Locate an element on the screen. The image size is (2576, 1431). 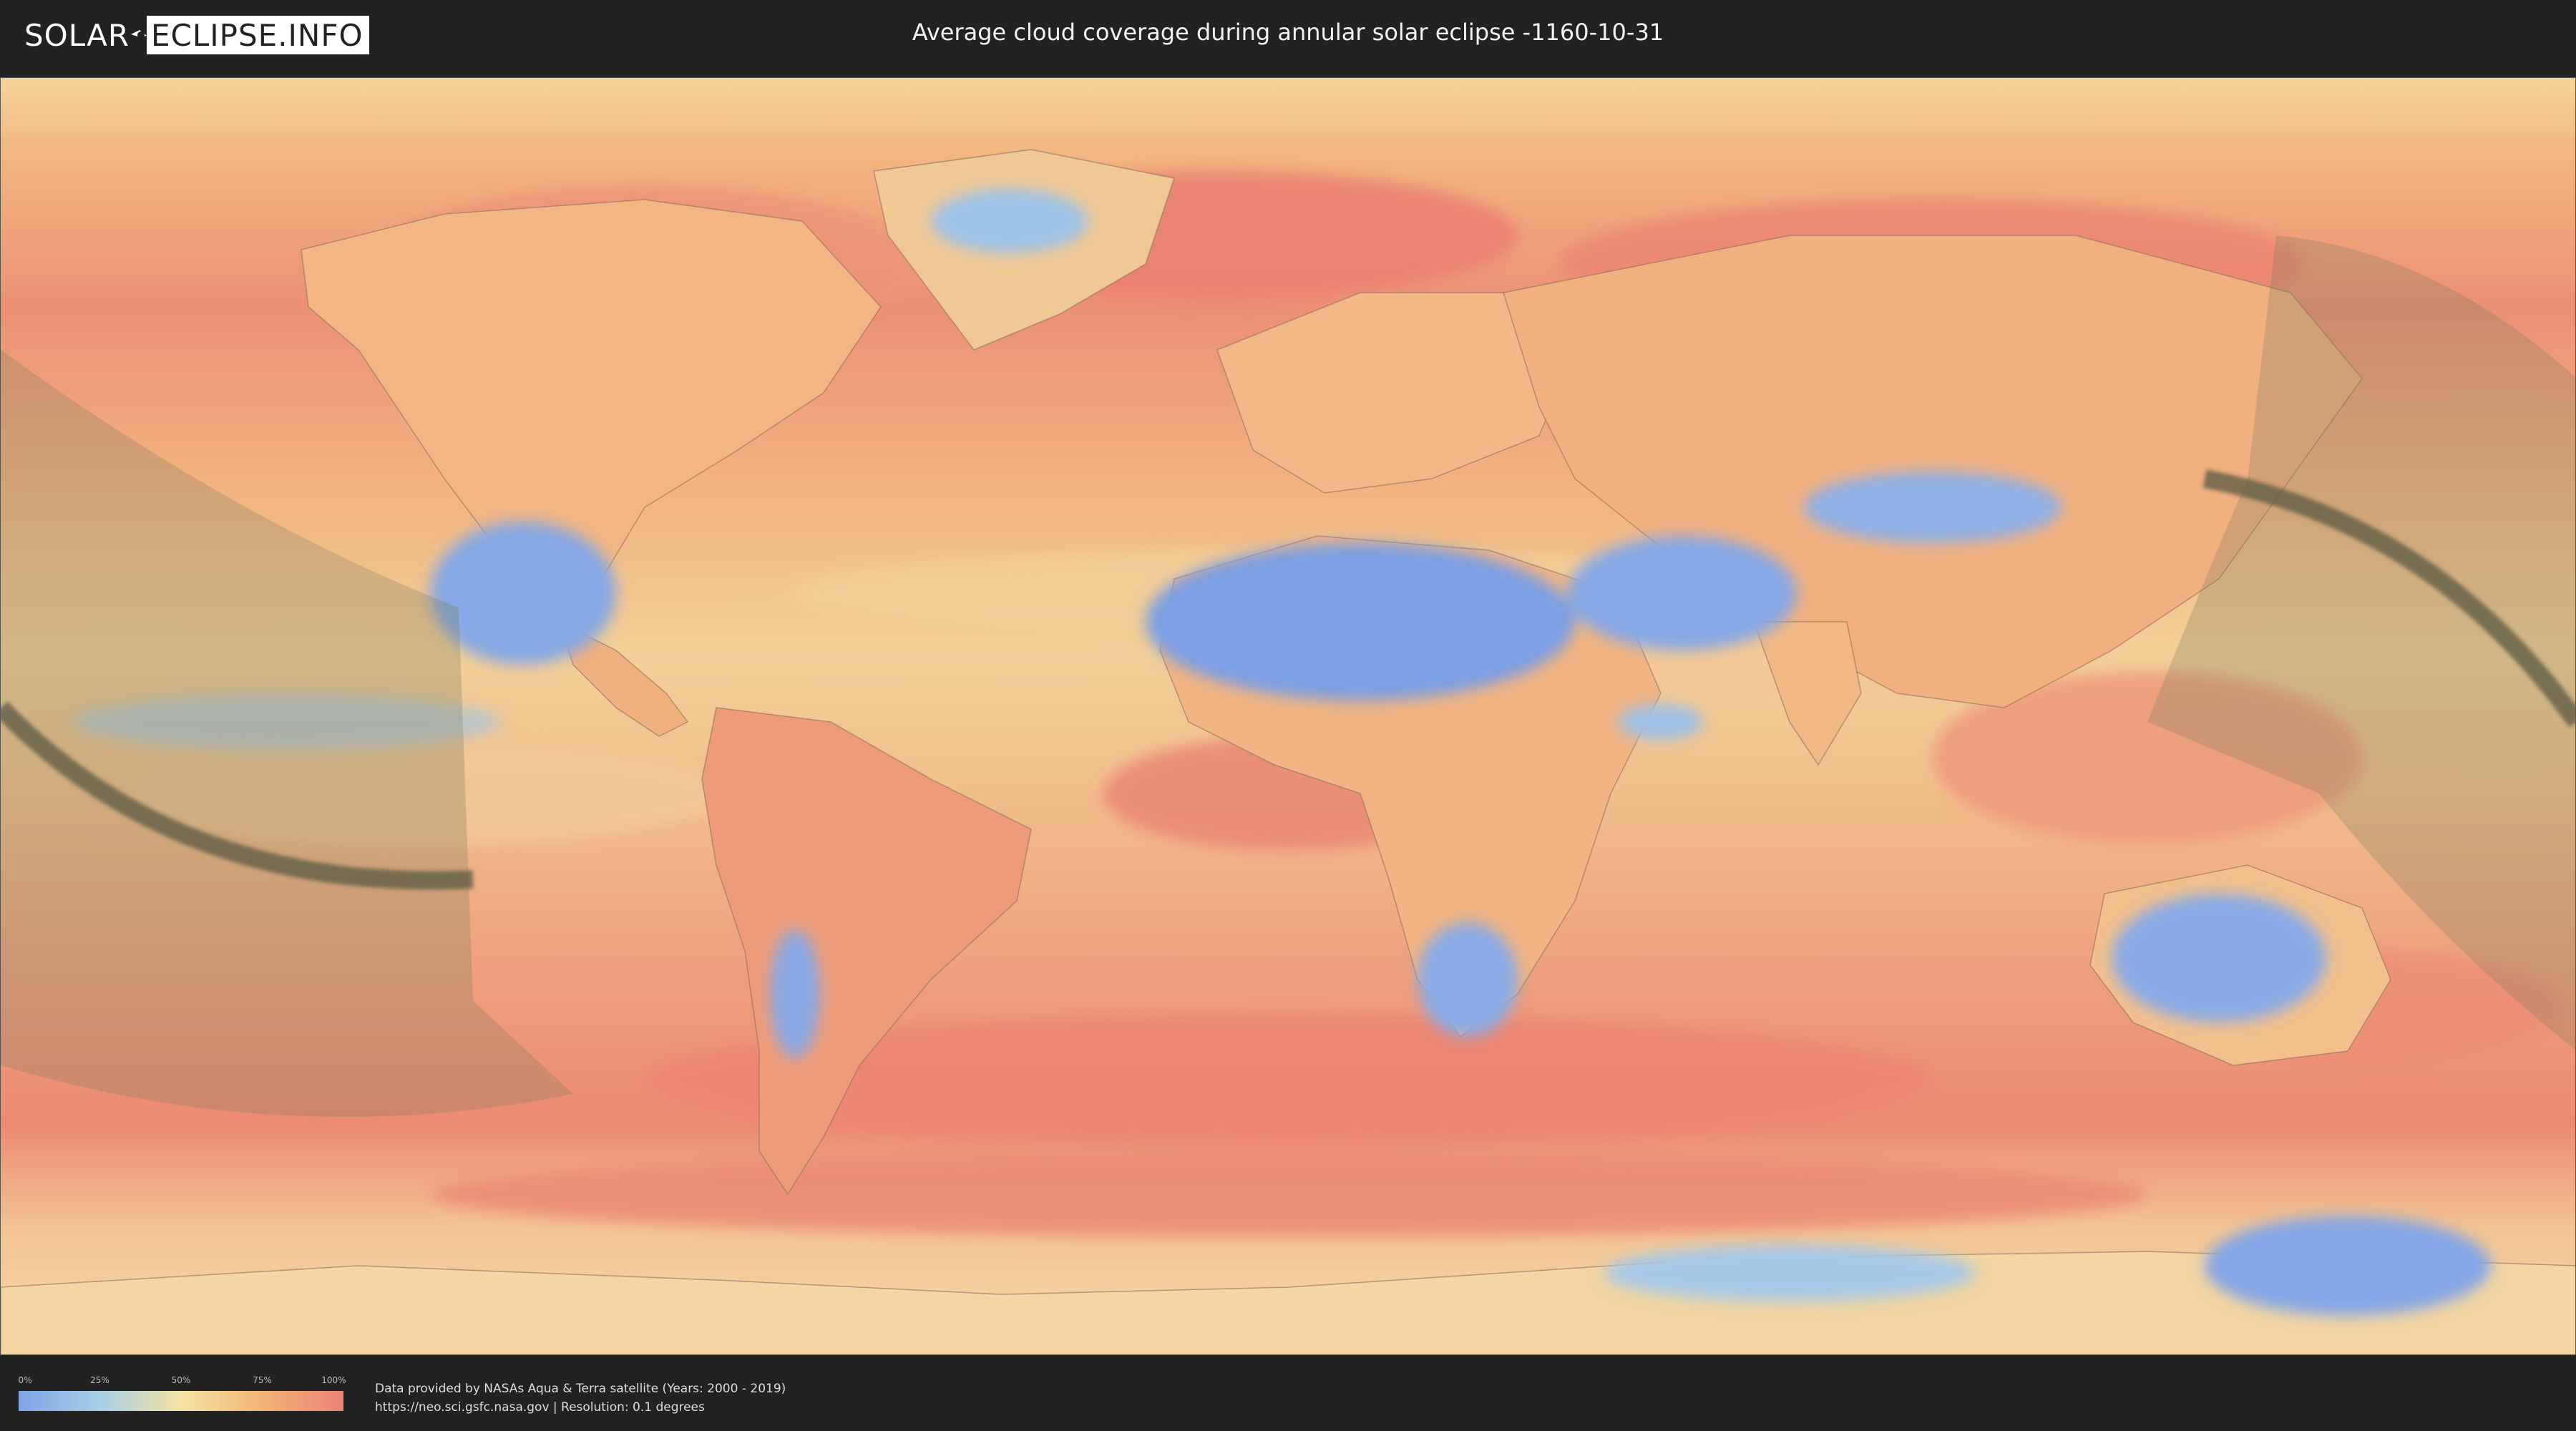
legend-ticks: 0% 25% 50% 75% 100% is located at coordinates (182, 1382).